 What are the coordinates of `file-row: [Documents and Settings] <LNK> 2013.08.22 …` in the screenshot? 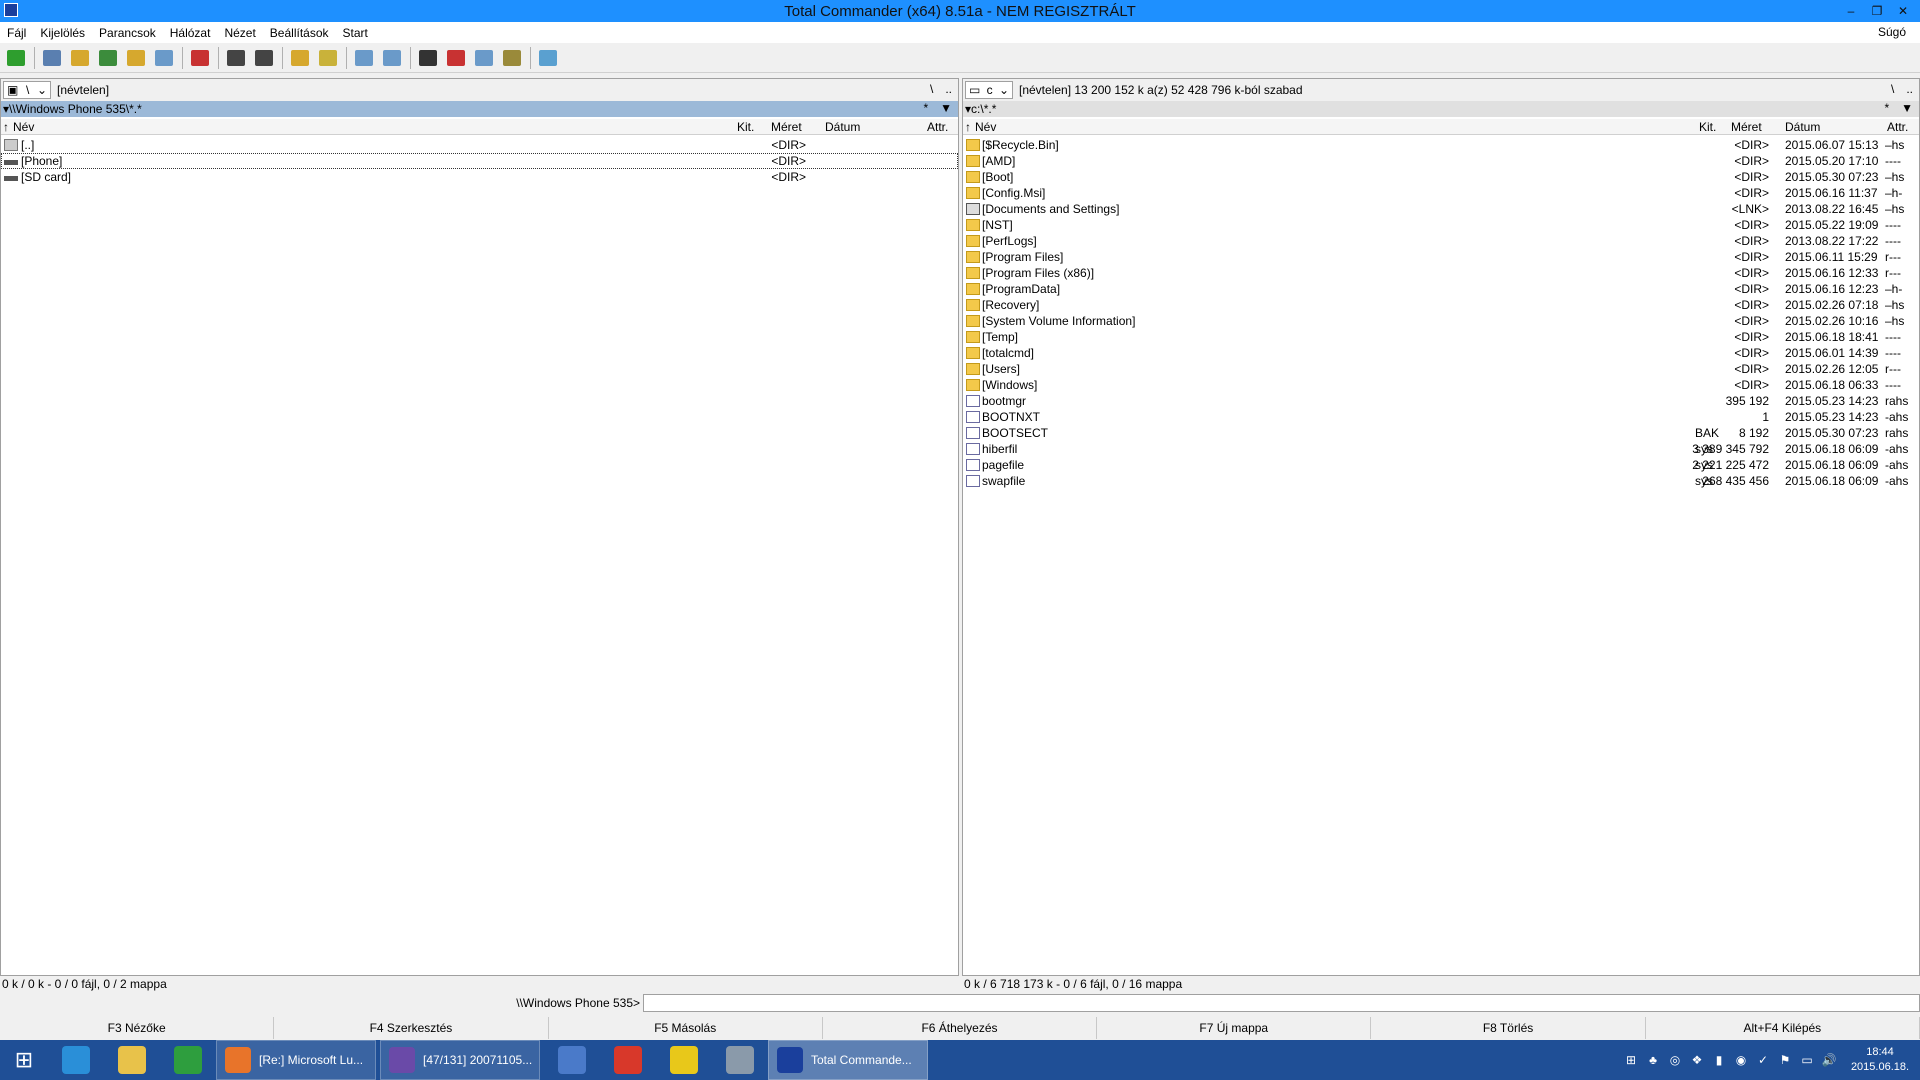 It's located at (1441, 209).